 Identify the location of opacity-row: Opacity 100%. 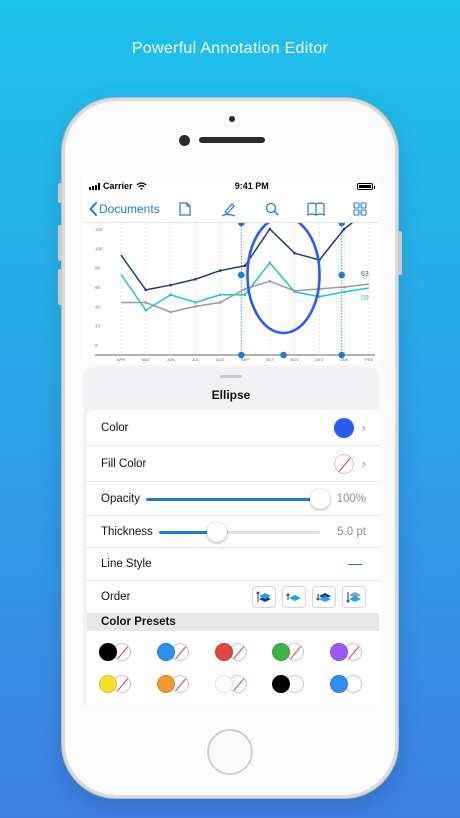
(233, 499).